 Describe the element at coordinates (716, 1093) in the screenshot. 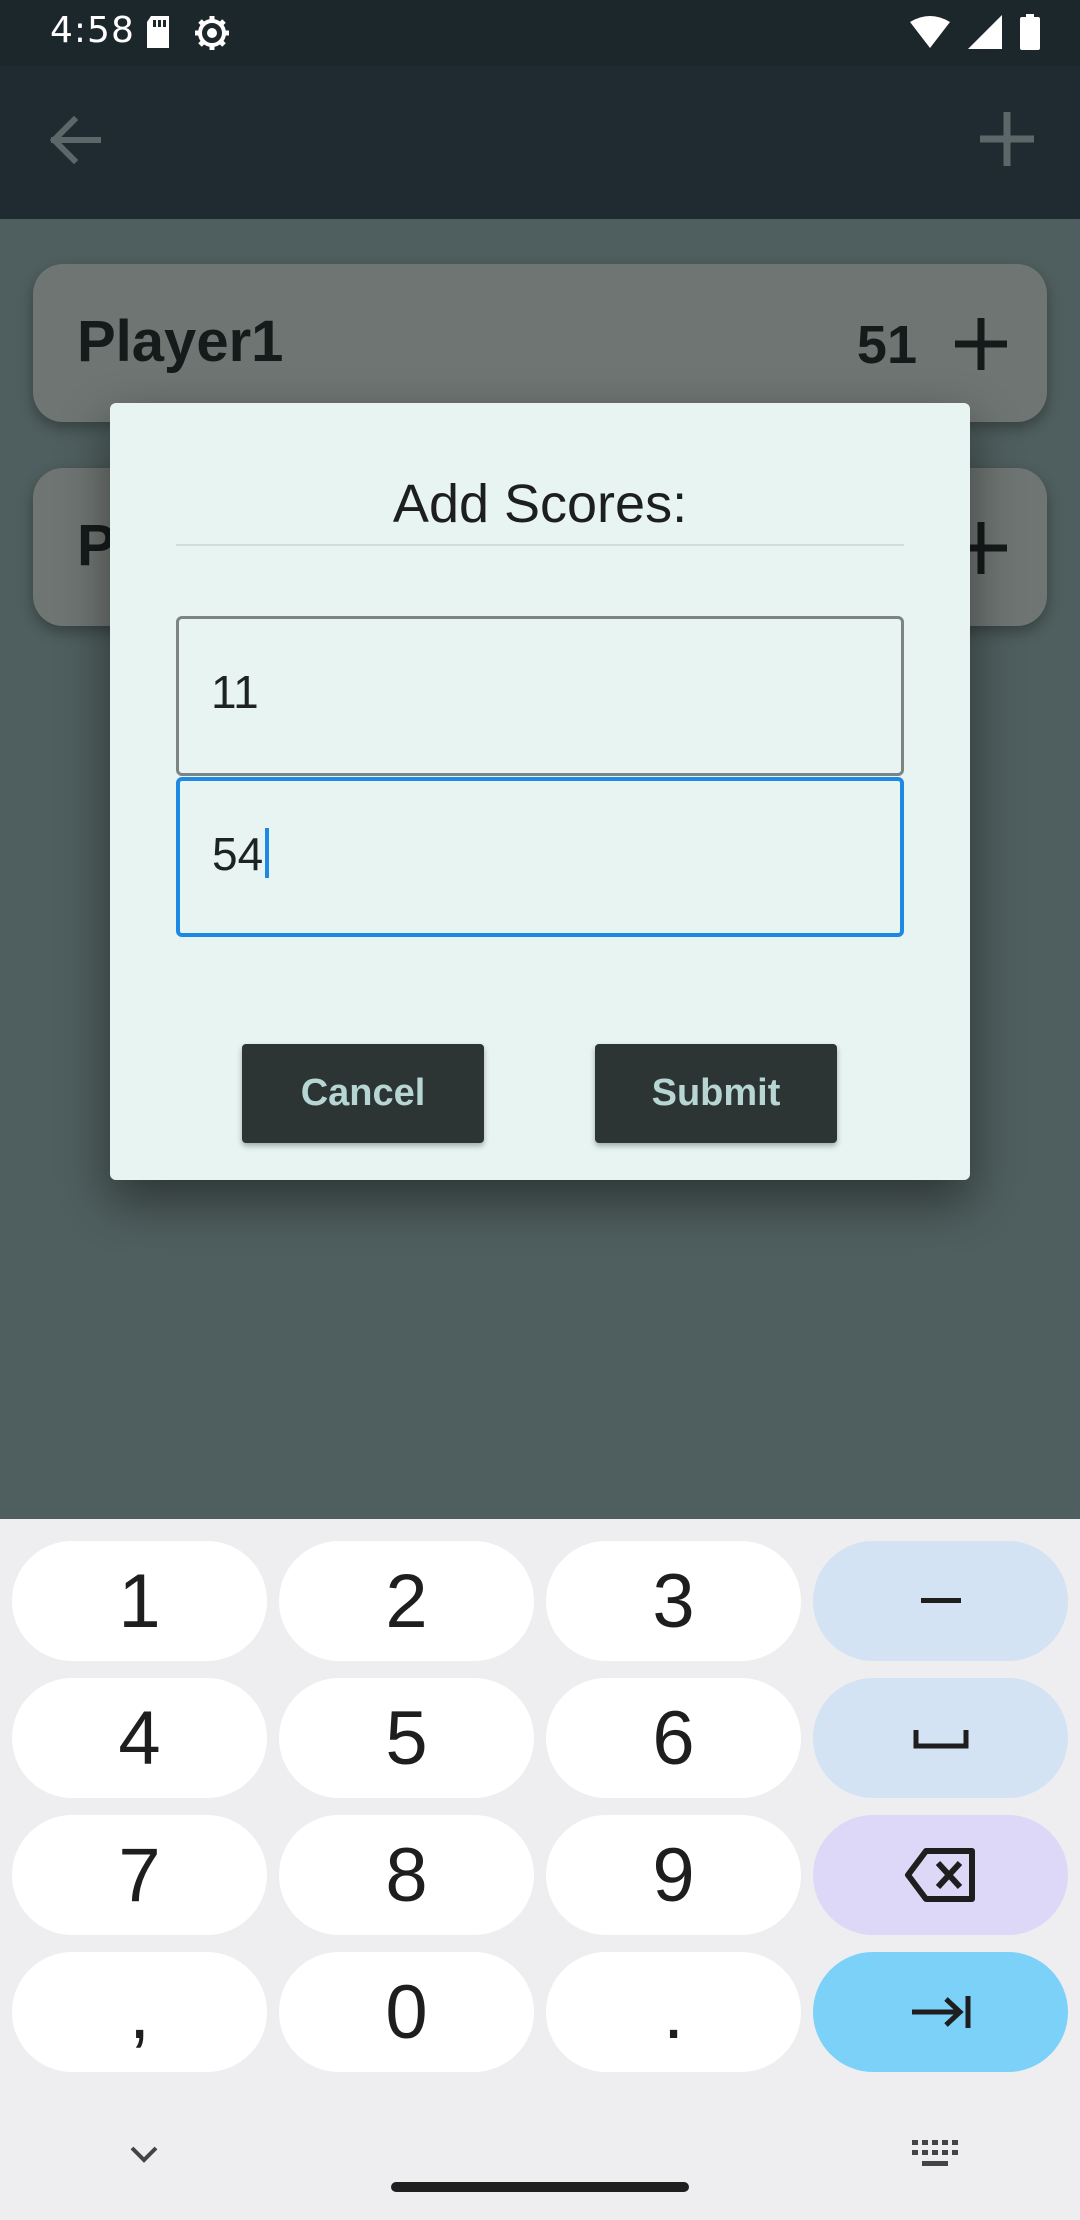

I see `submit-button: Submit` at that location.